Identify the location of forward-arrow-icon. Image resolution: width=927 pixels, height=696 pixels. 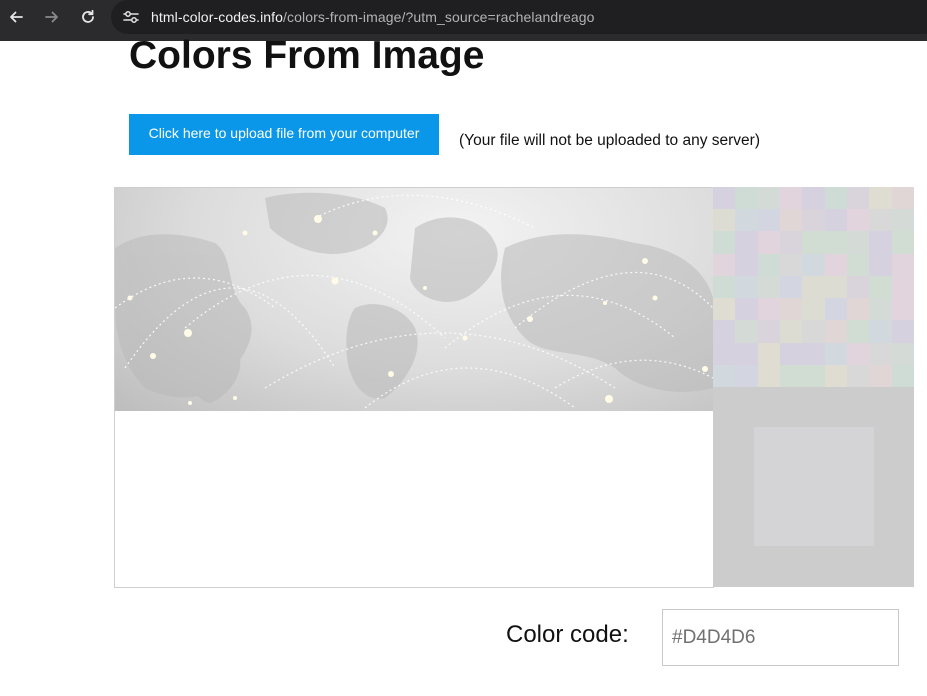
(52, 17).